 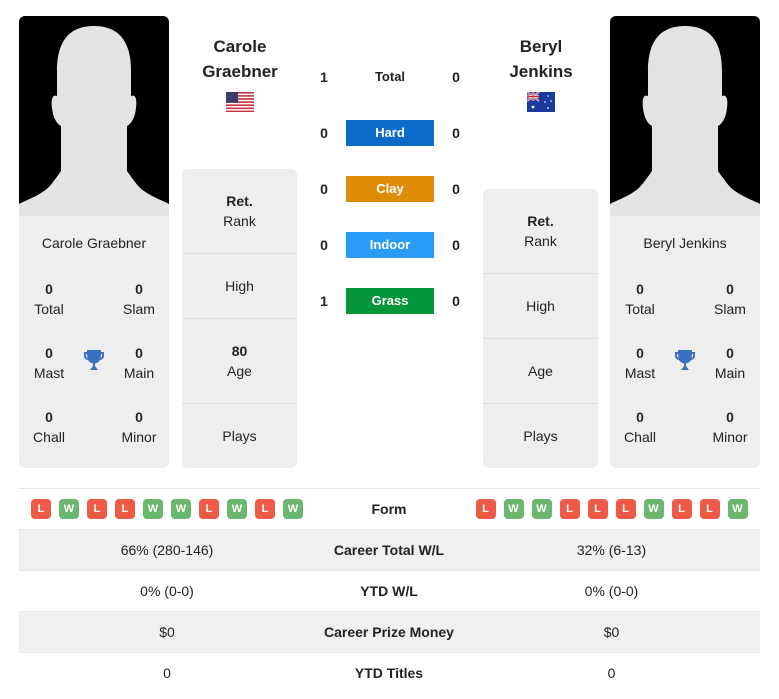 What do you see at coordinates (94, 373) in the screenshot?
I see `left-titles-grid: 0 Total 0 Slam 0 Mast 0 Main 0 Chall 0 Minor` at bounding box center [94, 373].